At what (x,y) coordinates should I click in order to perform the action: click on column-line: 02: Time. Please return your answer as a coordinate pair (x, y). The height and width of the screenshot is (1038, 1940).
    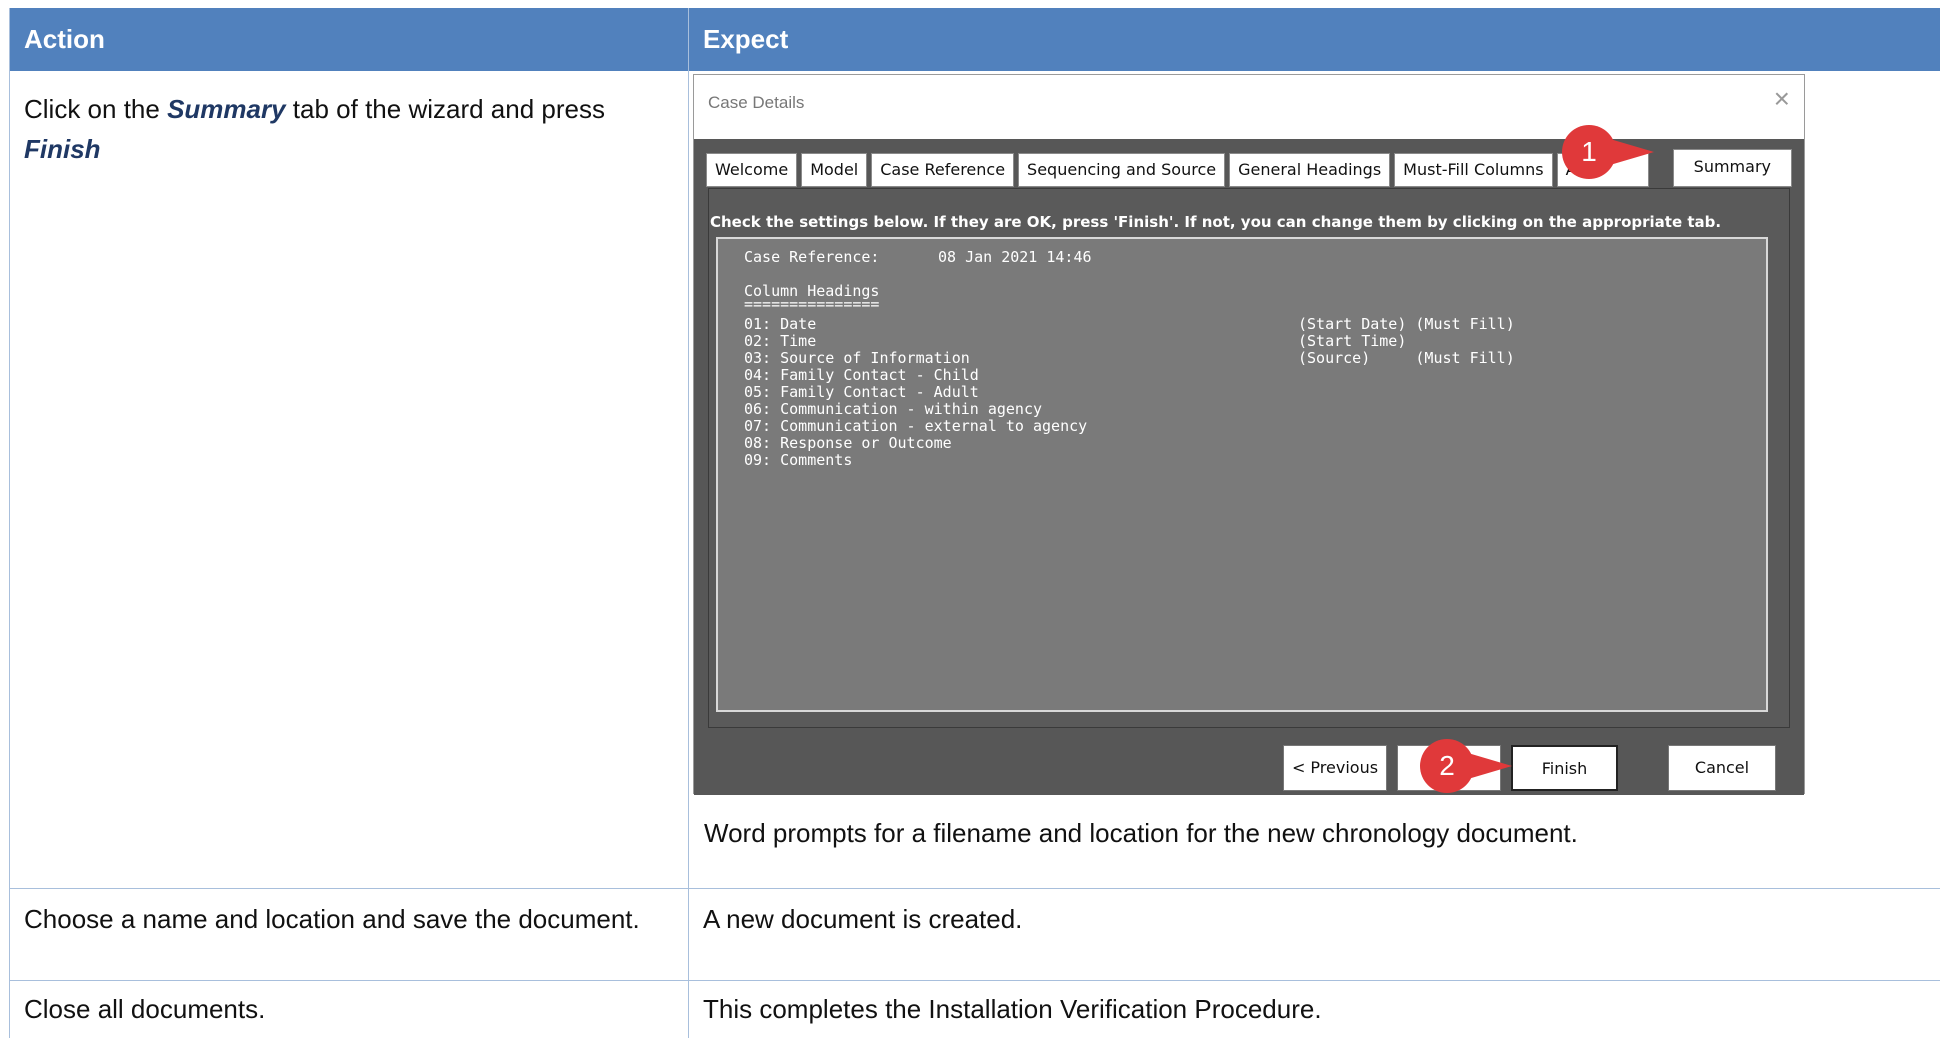
    Looking at the image, I should click on (780, 341).